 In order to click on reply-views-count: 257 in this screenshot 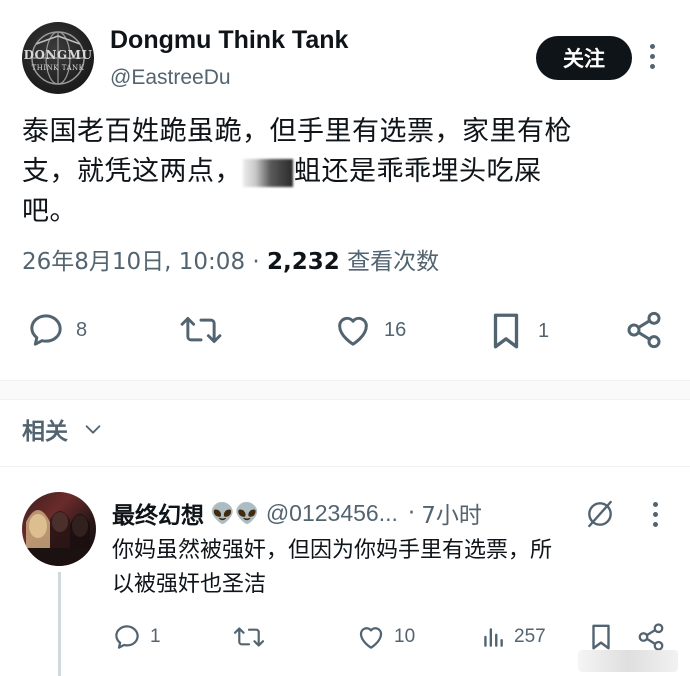, I will do `click(530, 636)`.